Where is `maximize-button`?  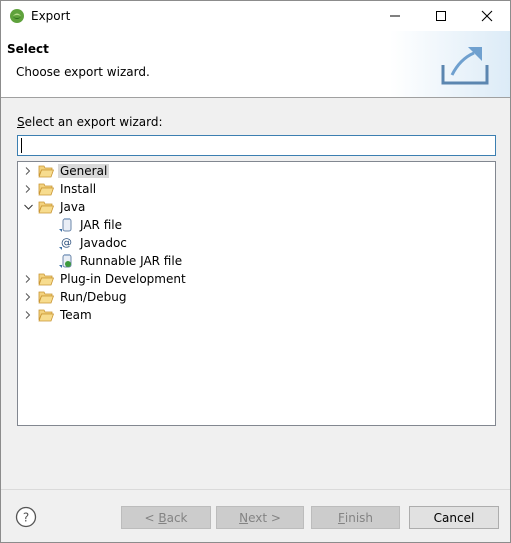
maximize-button is located at coordinates (441, 16).